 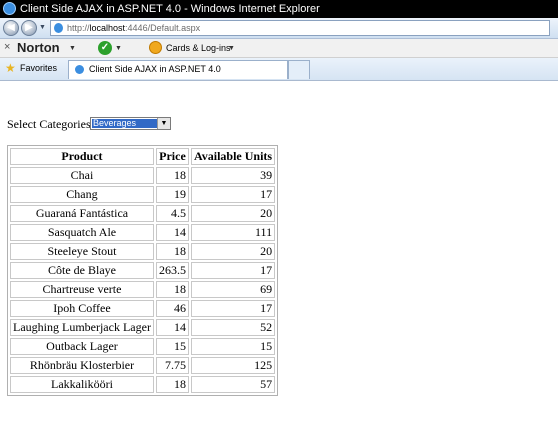 I want to click on cell-product: Chang, so click(x=82, y=194).